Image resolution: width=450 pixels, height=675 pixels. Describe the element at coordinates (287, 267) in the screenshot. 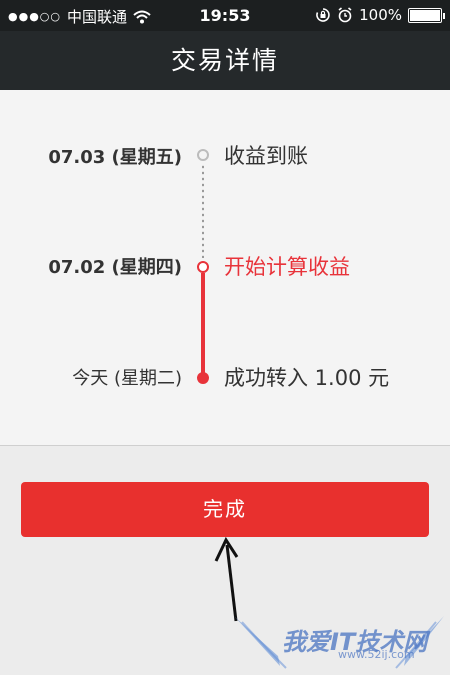

I see `timeline-event-2: 开始计算收益` at that location.